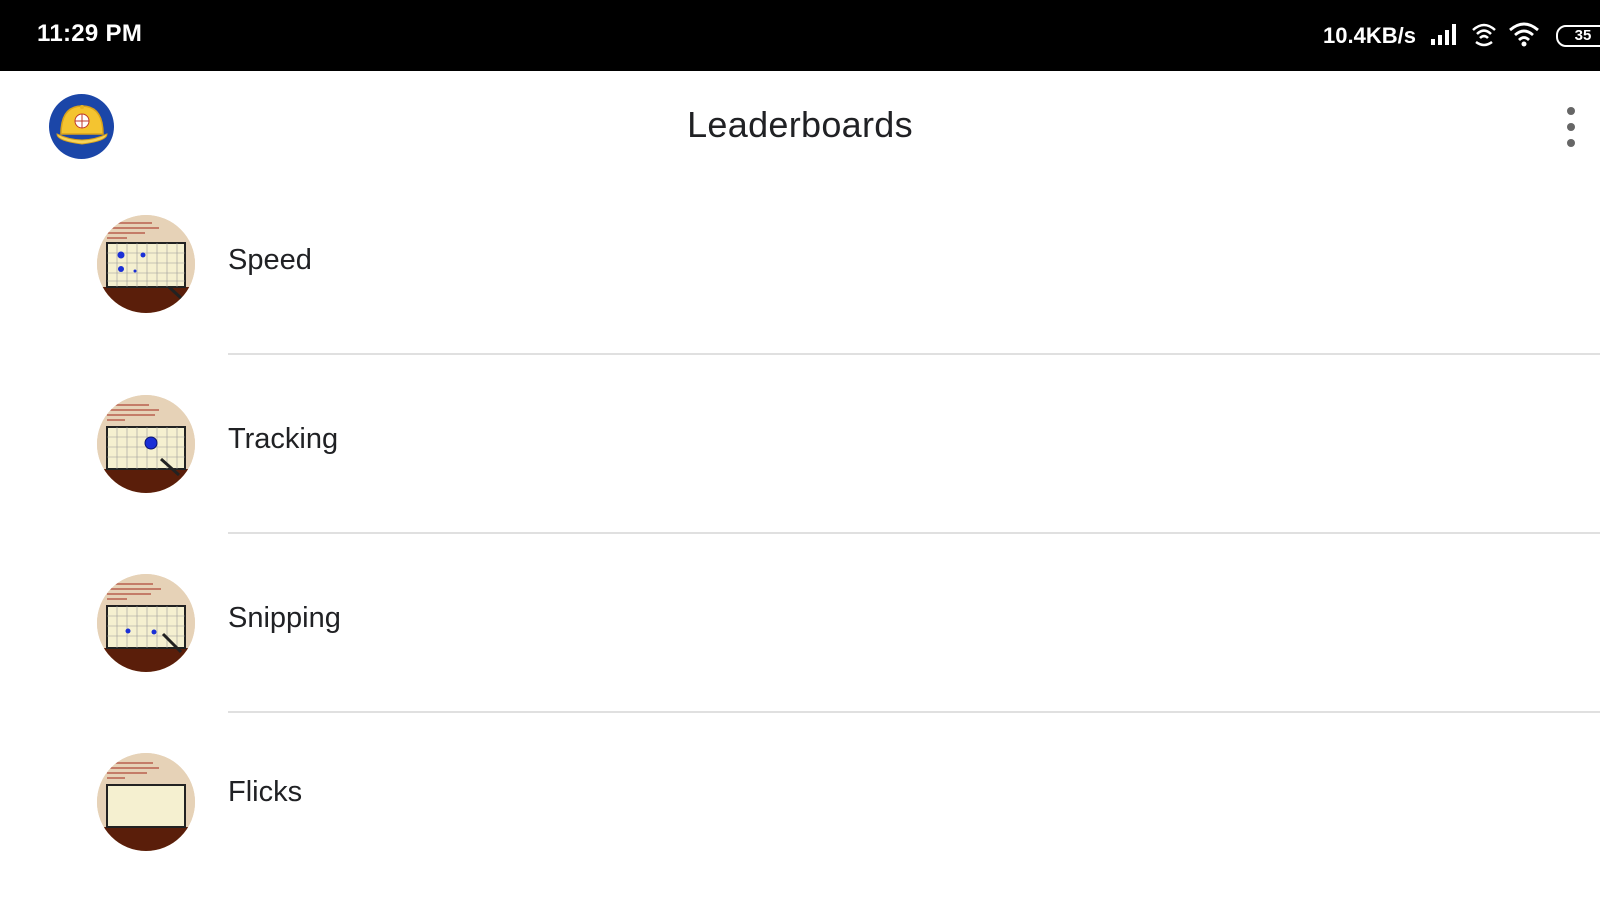  I want to click on signal-icon, so click(1445, 36).